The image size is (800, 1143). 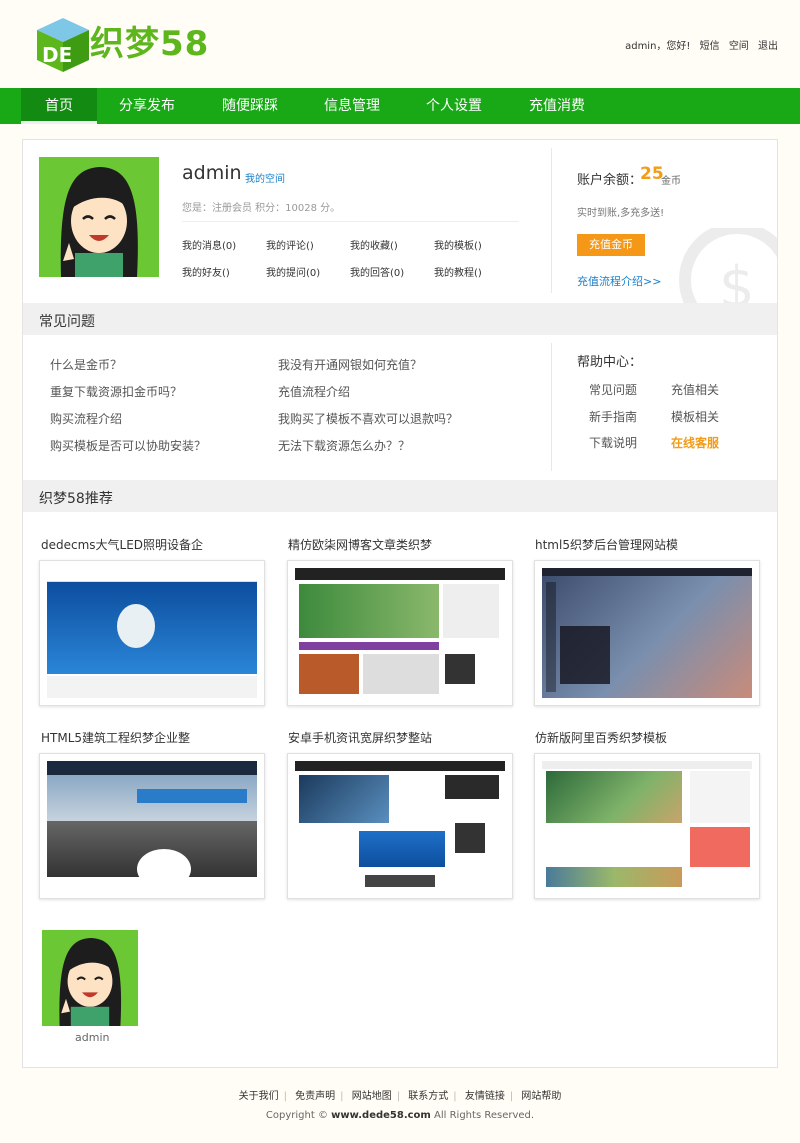 I want to click on help-center-title: 帮助中心：, so click(x=610, y=362).